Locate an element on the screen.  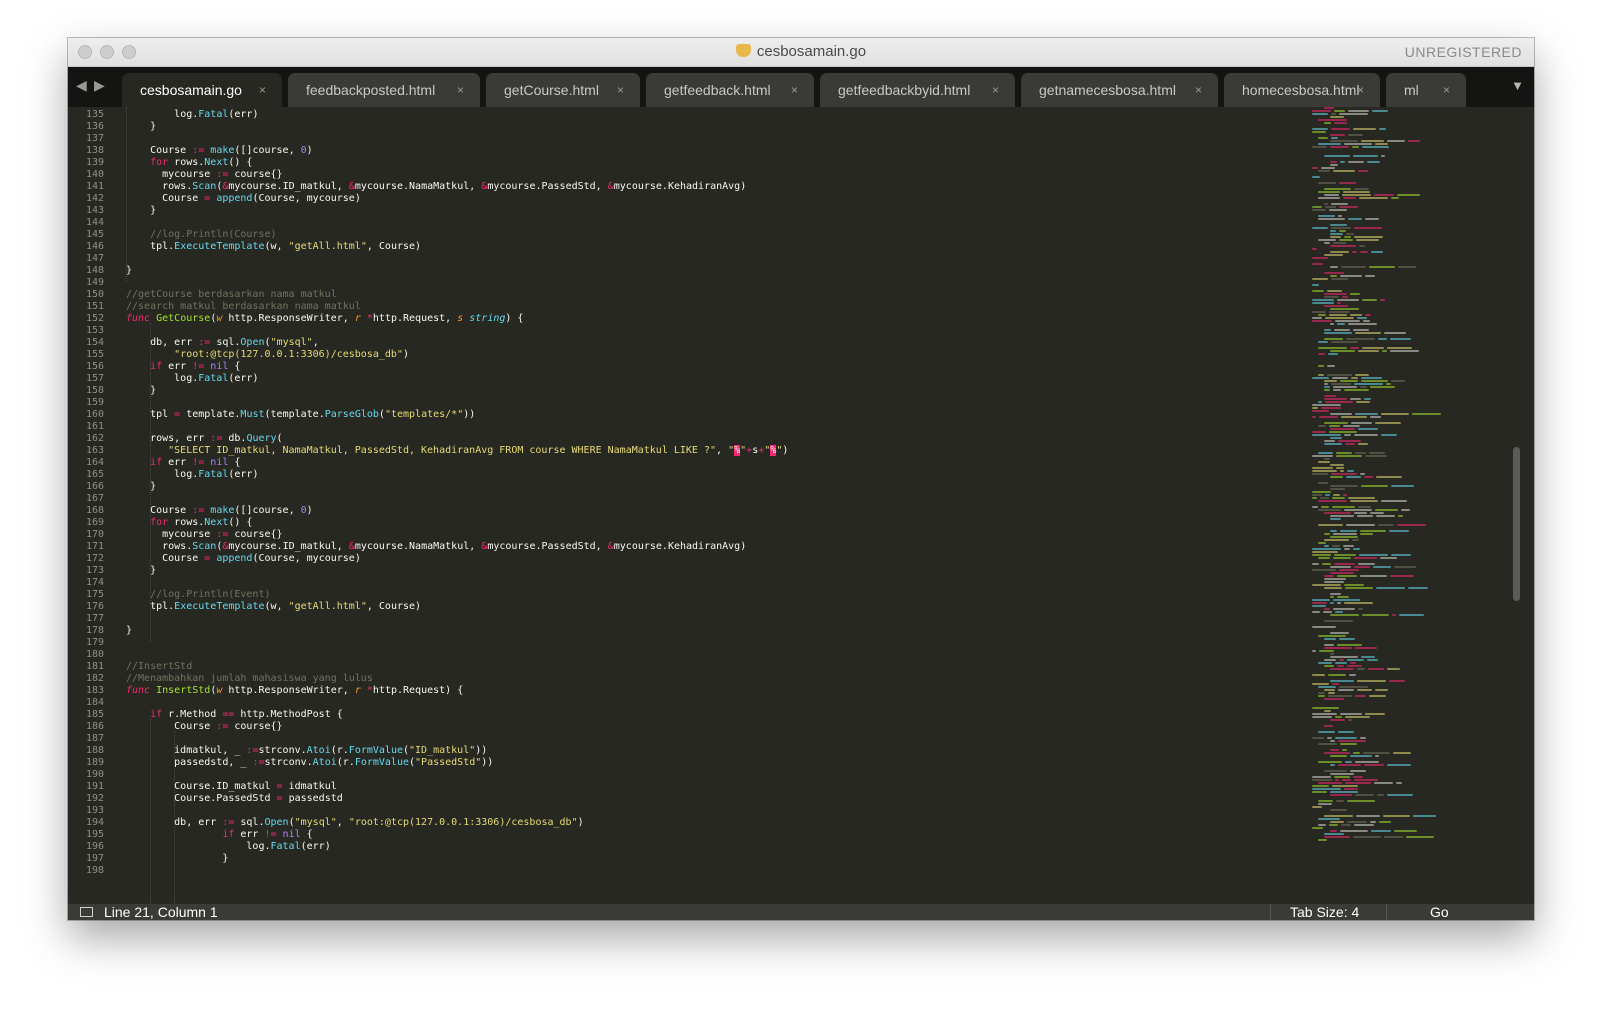
code-token: ExecuteTemplate is located at coordinates (219, 246).